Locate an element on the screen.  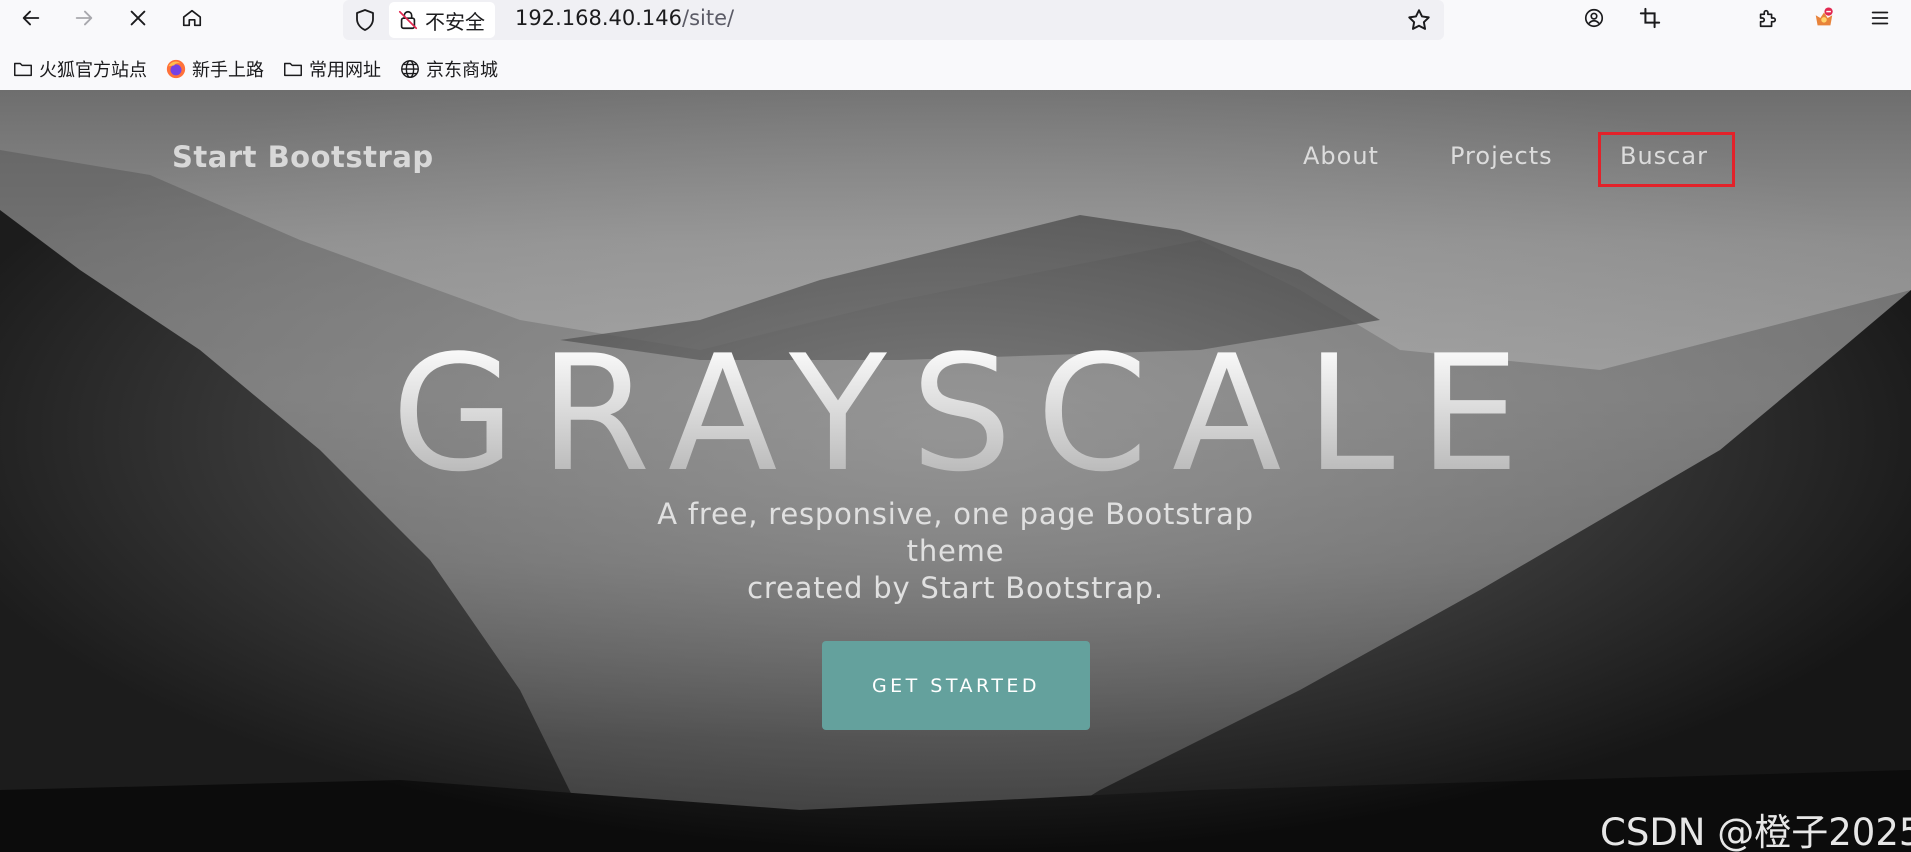
crop-icon is located at coordinates (1650, 18).